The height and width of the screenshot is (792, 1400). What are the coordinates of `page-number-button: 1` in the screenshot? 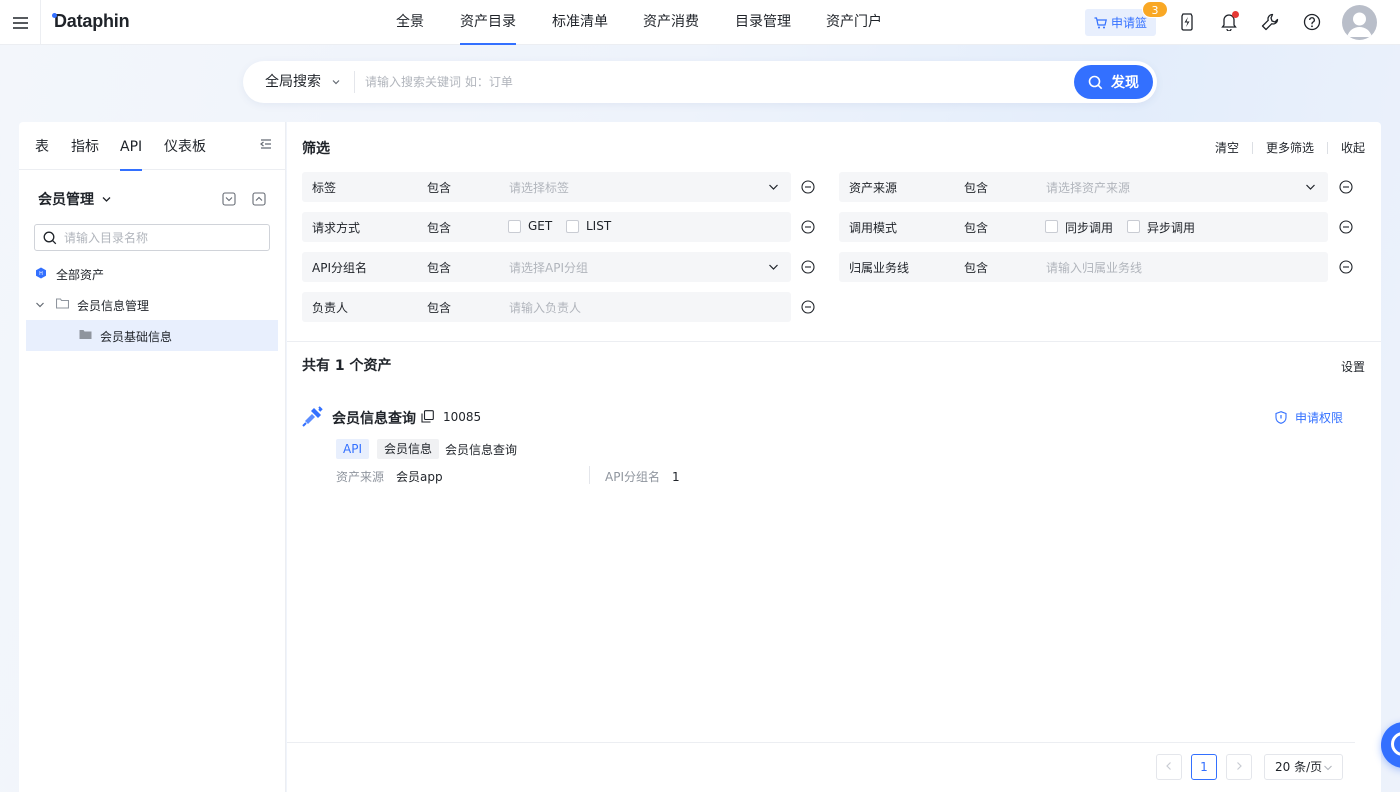 It's located at (1204, 767).